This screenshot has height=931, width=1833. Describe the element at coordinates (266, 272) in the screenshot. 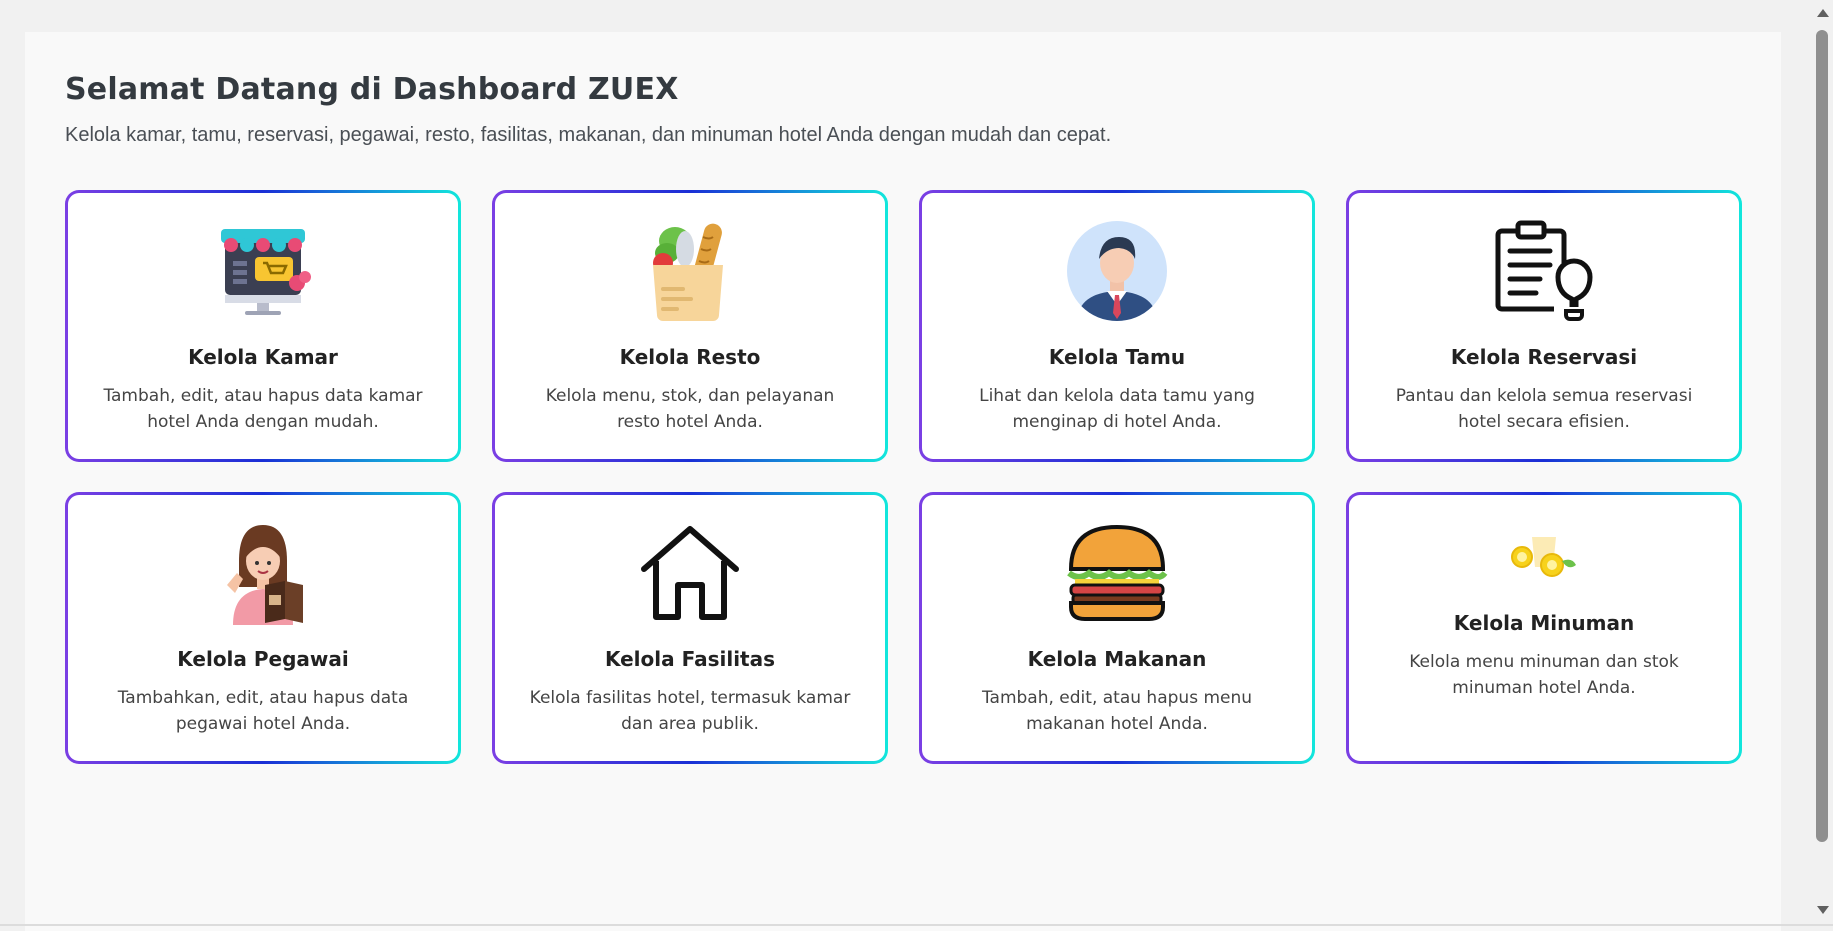

I see `online-store-icon` at that location.